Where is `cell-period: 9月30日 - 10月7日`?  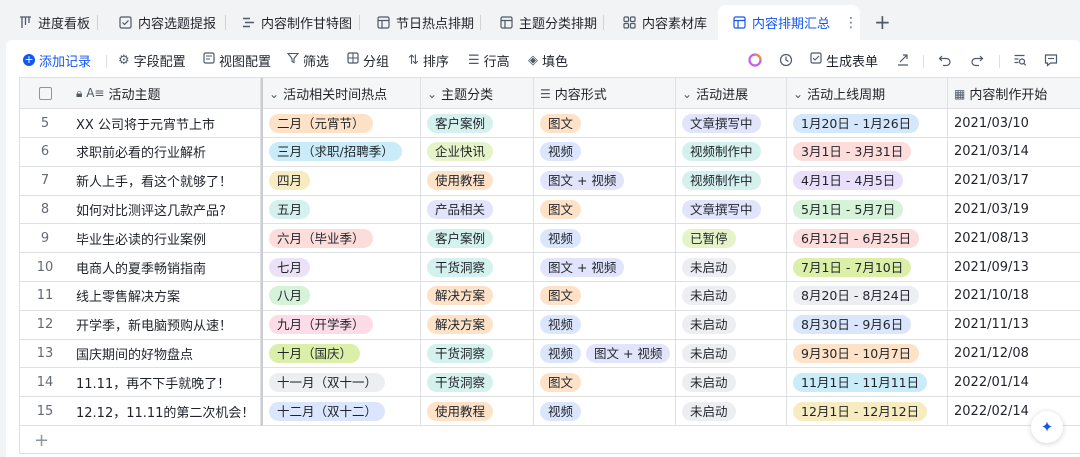 cell-period: 9月30日 - 10月7日 is located at coordinates (867, 353).